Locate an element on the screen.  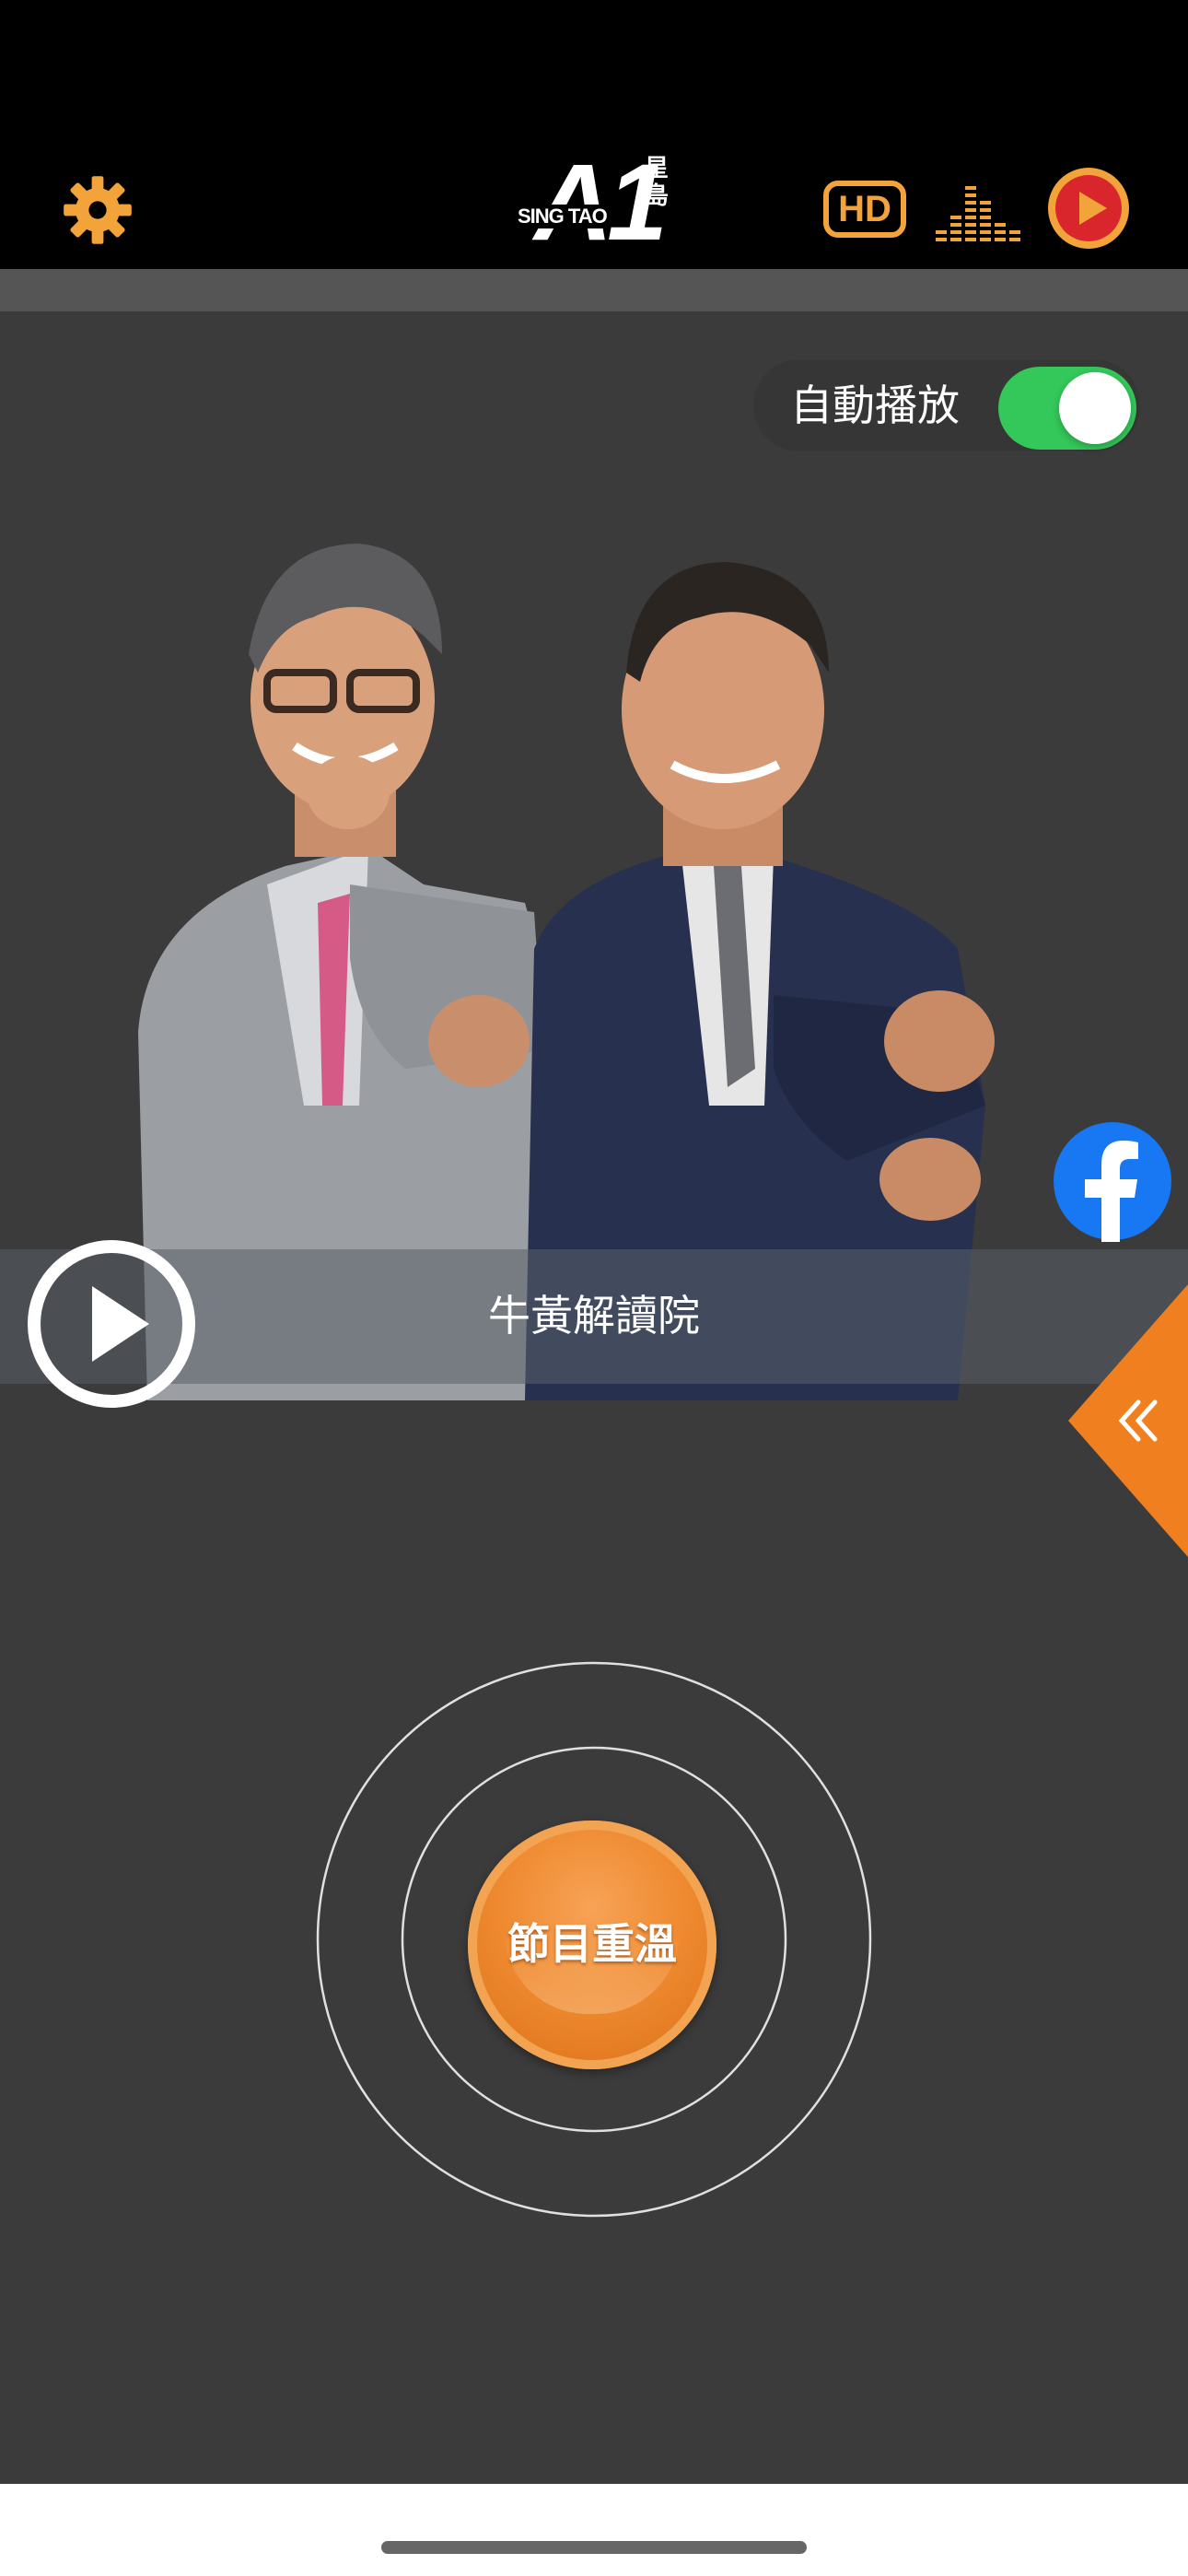
logo-mark: A1 is located at coordinates (601, 202).